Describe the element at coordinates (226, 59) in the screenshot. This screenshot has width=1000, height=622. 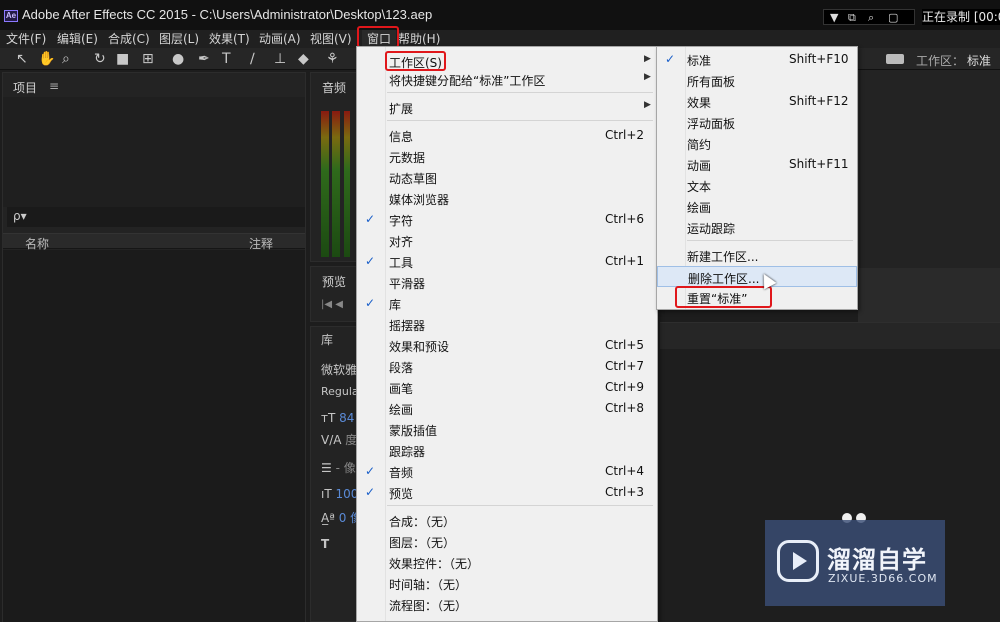
I see `type-tool-icon: T` at that location.